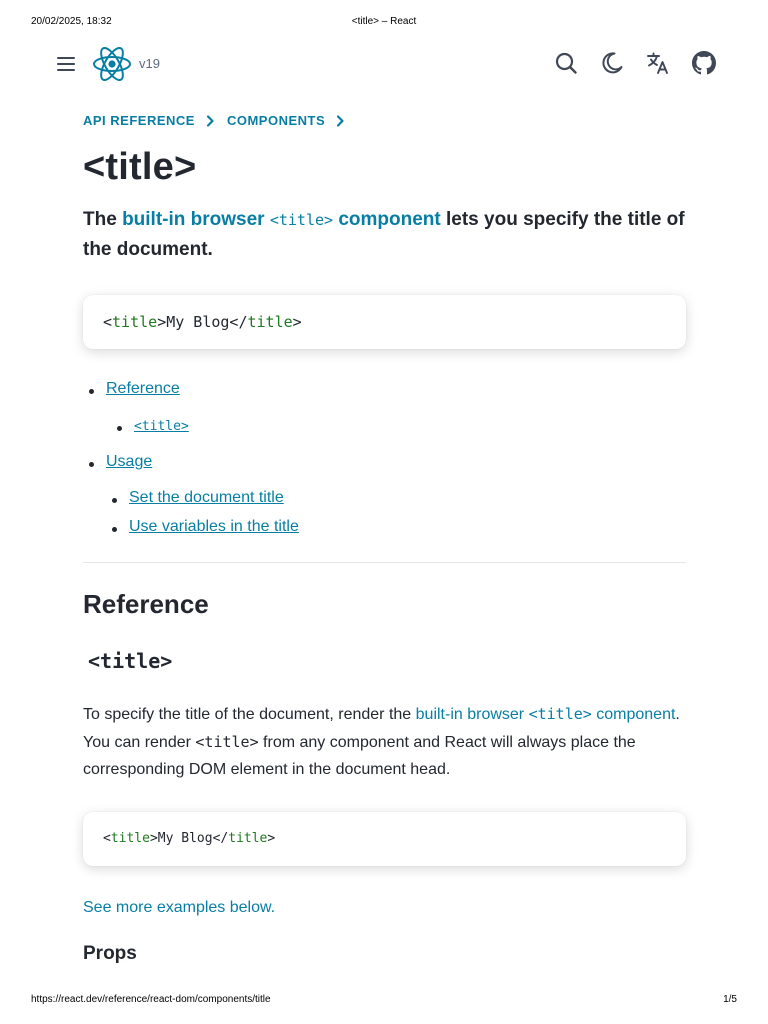  What do you see at coordinates (566, 63) in the screenshot?
I see `search-icon` at bounding box center [566, 63].